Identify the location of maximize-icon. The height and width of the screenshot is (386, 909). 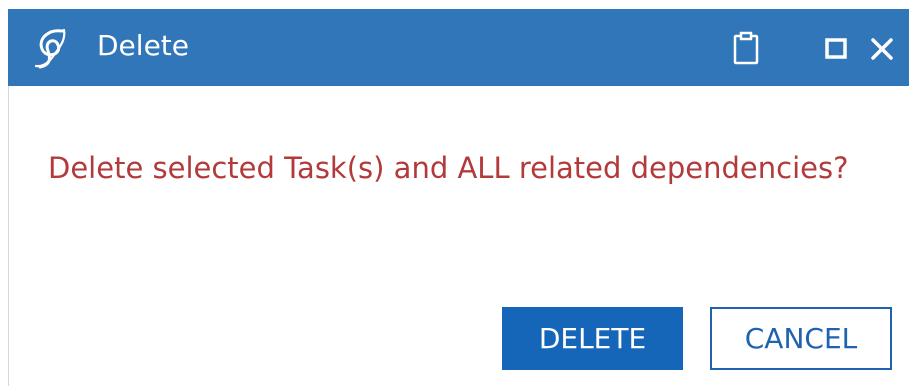
(837, 48).